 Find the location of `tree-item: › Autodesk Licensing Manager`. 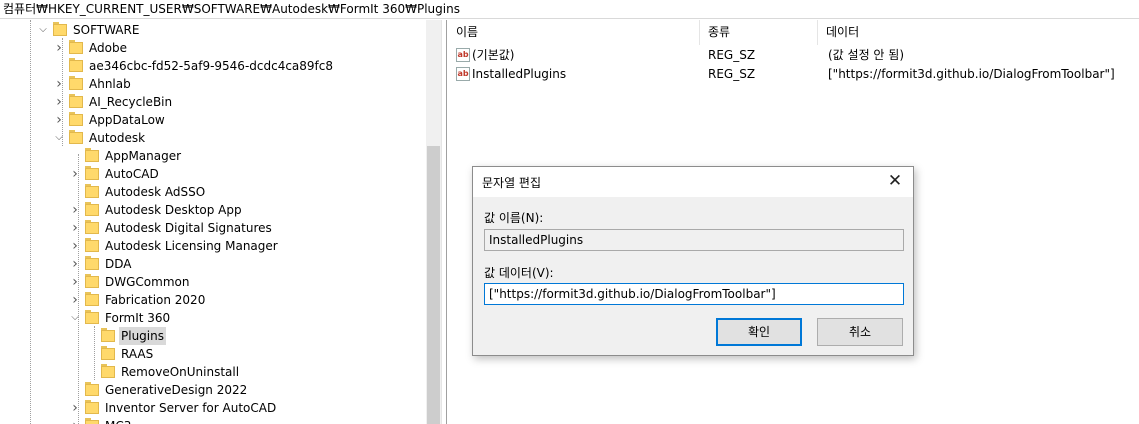

tree-item: › Autodesk Licensing Manager is located at coordinates (213, 246).